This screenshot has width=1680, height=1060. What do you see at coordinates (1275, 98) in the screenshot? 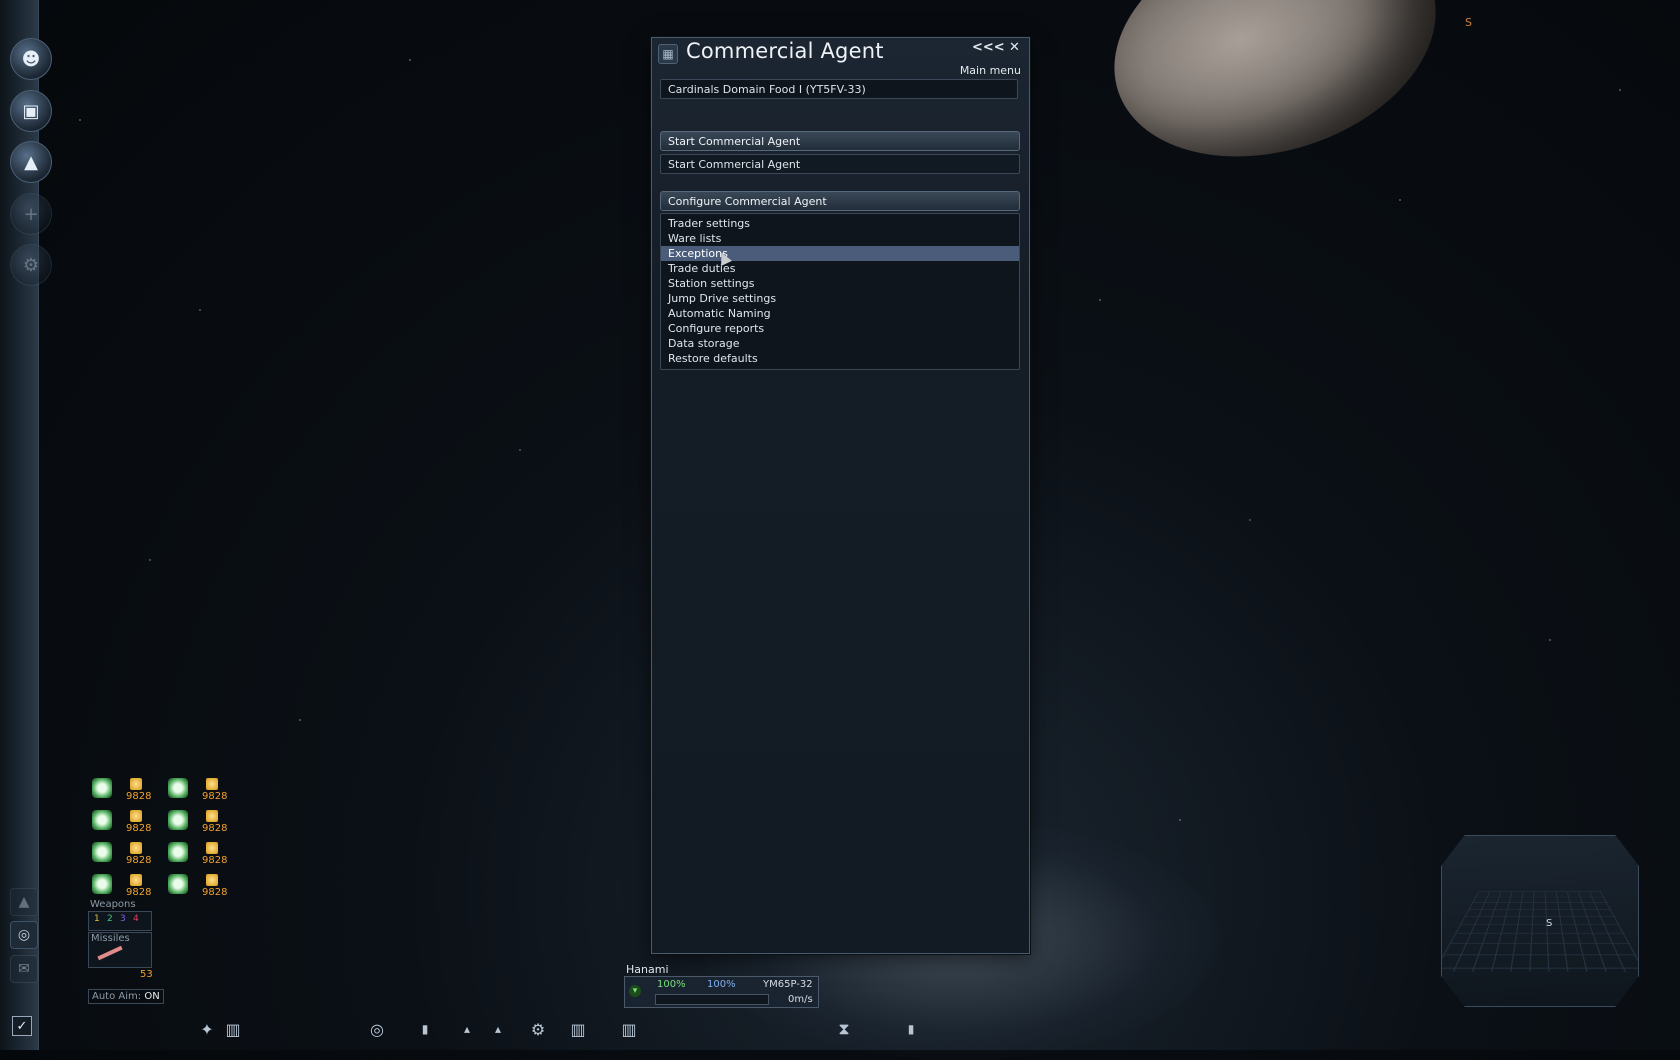
I see `moon` at bounding box center [1275, 98].